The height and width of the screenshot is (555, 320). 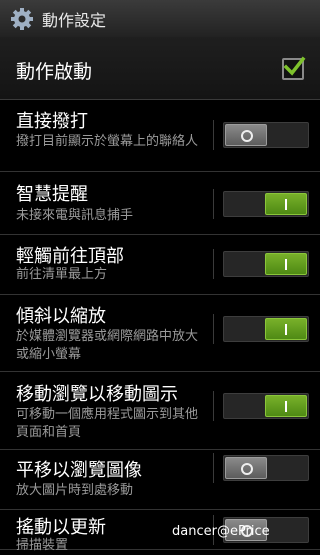 I want to click on setting-title: 輕觸前往頂部, so click(x=70, y=256).